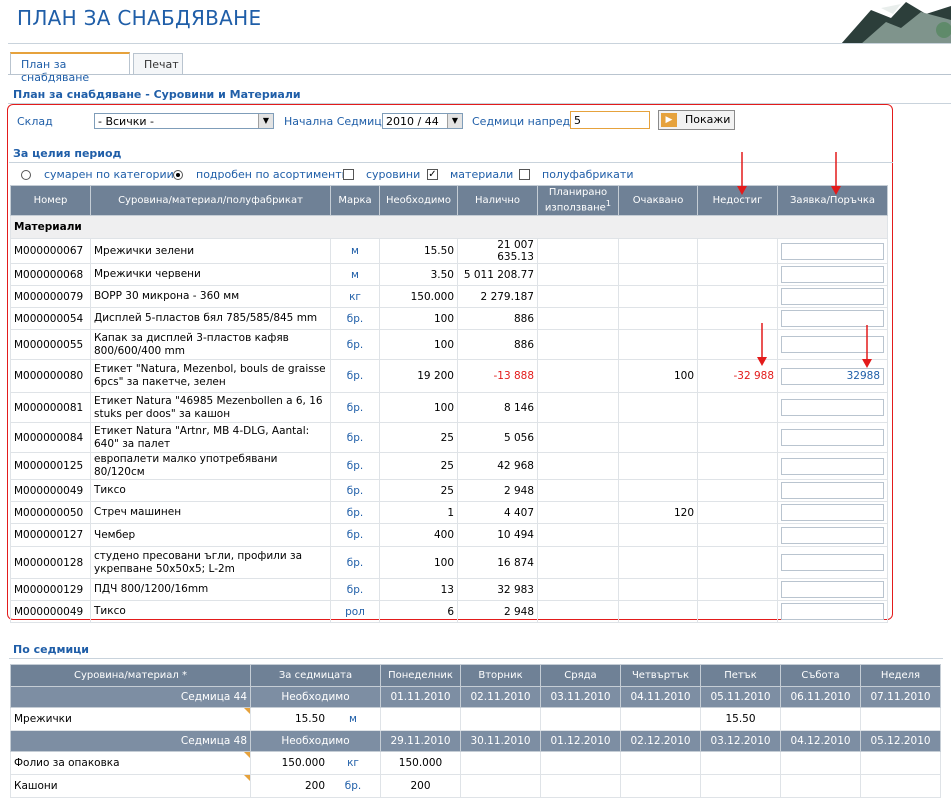 This screenshot has height=802, width=951. Describe the element at coordinates (418, 376) in the screenshot. I see `needed-value: 19 200` at that location.